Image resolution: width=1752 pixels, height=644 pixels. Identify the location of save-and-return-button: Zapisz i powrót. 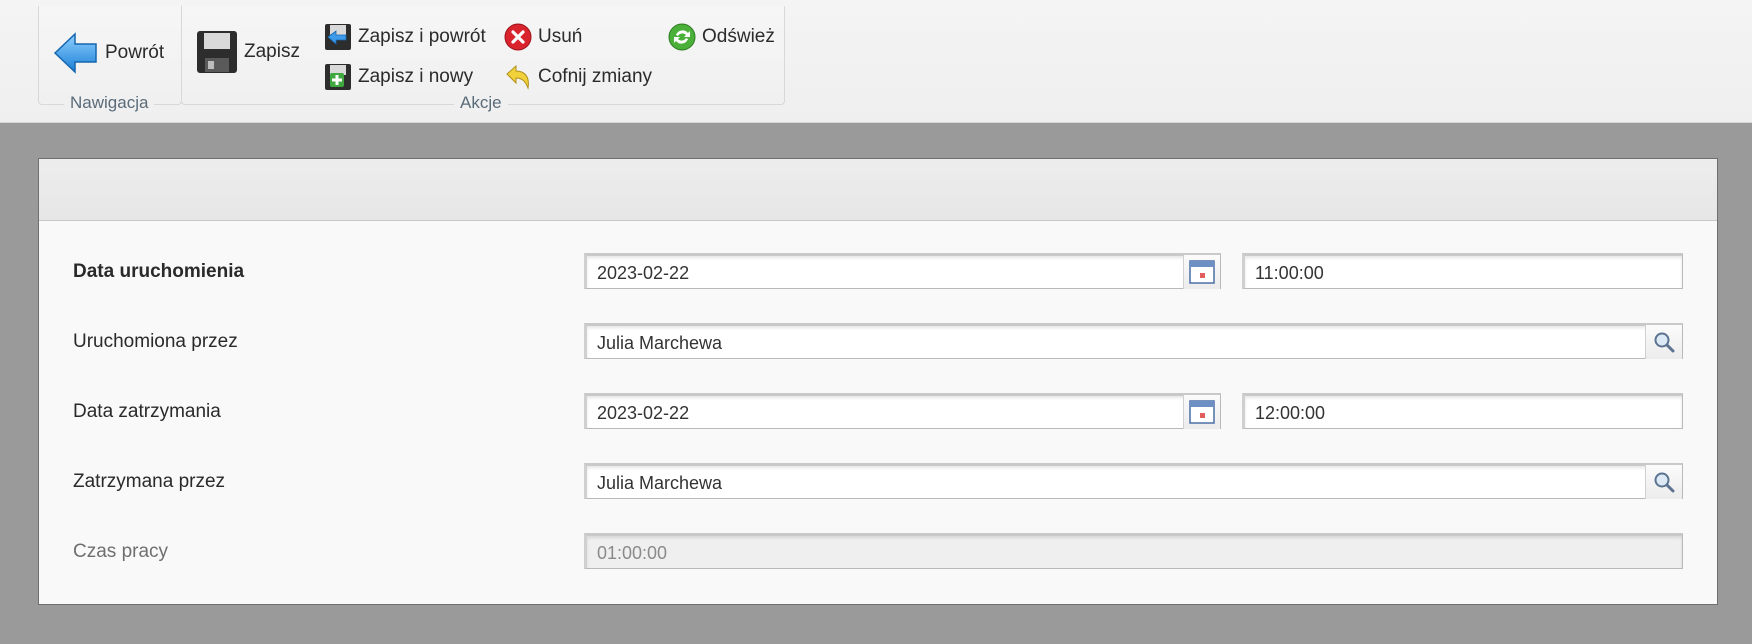
(405, 37).